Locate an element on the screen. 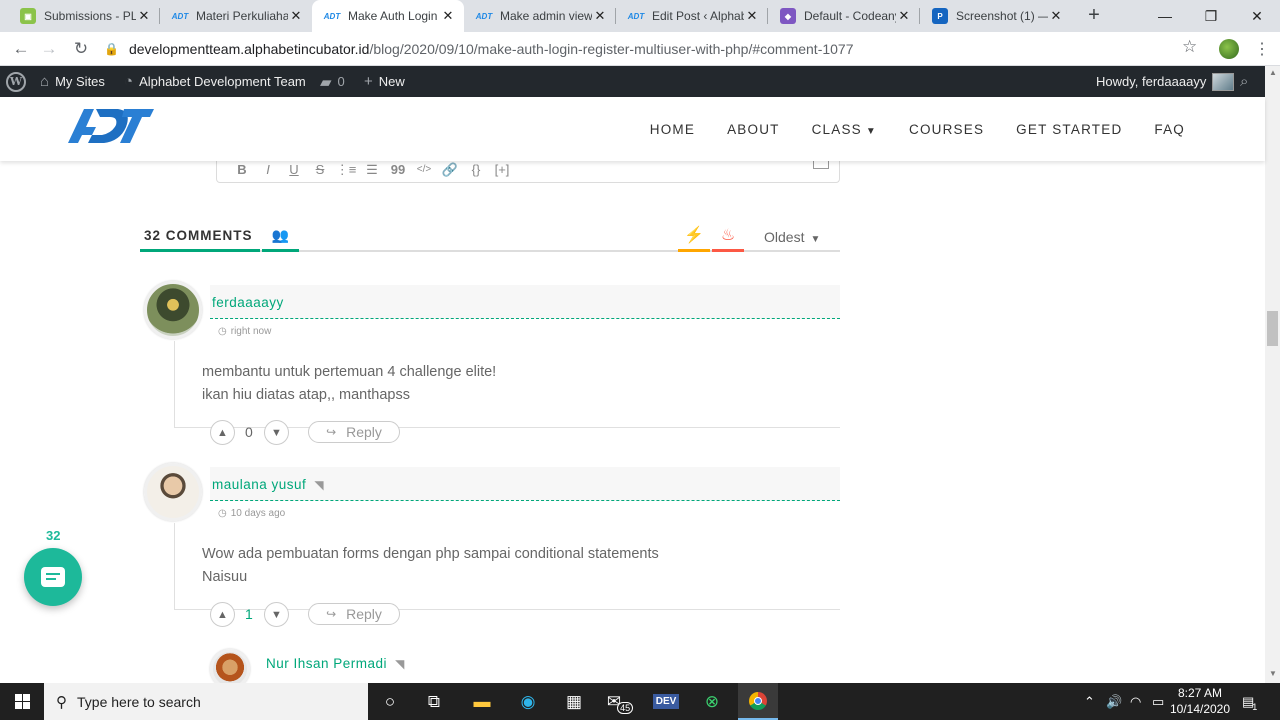 This screenshot has height=720, width=1280. start-button is located at coordinates (22, 701).